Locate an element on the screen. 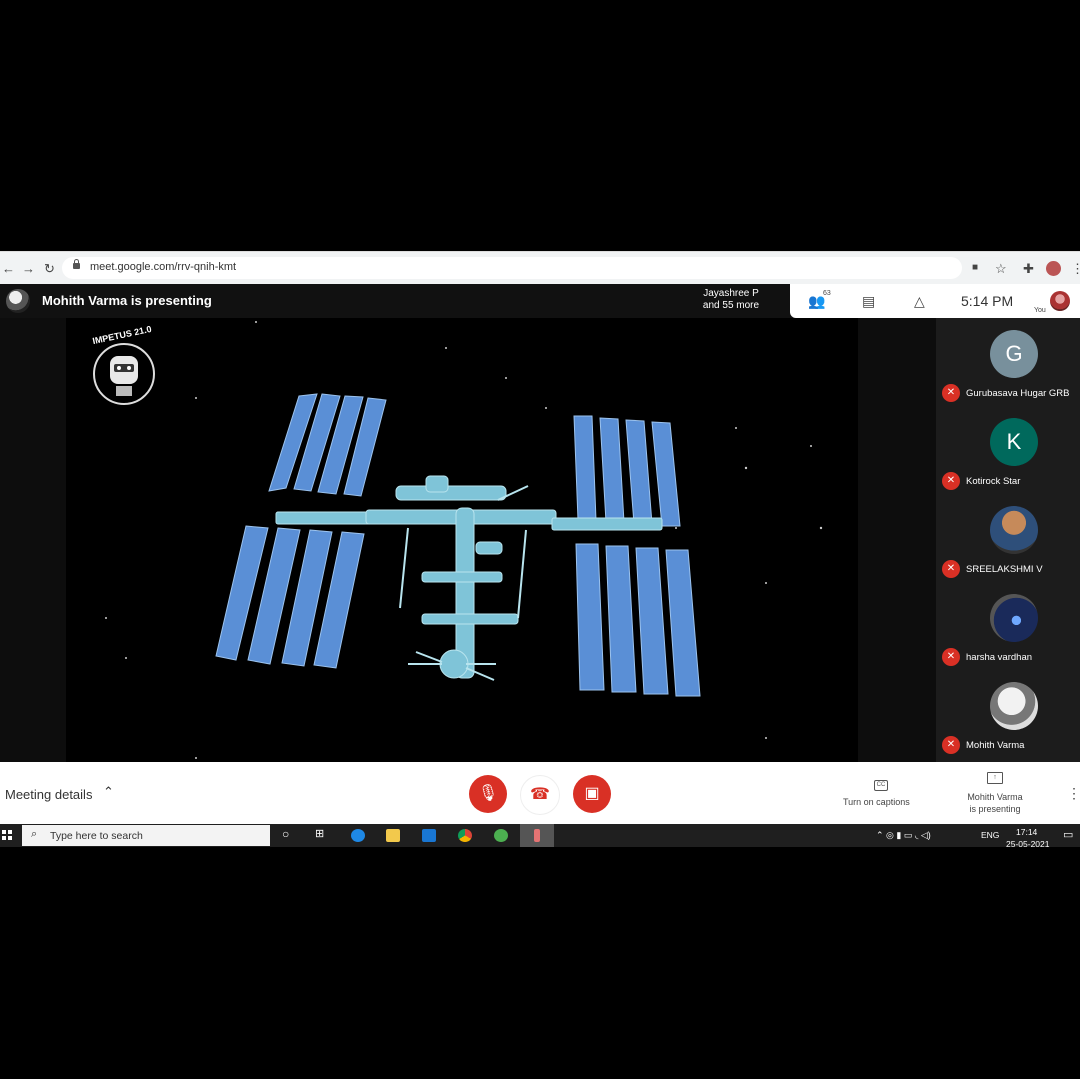 This screenshot has width=1080, height=1079. camera-off-icon: ▣ is located at coordinates (592, 793).